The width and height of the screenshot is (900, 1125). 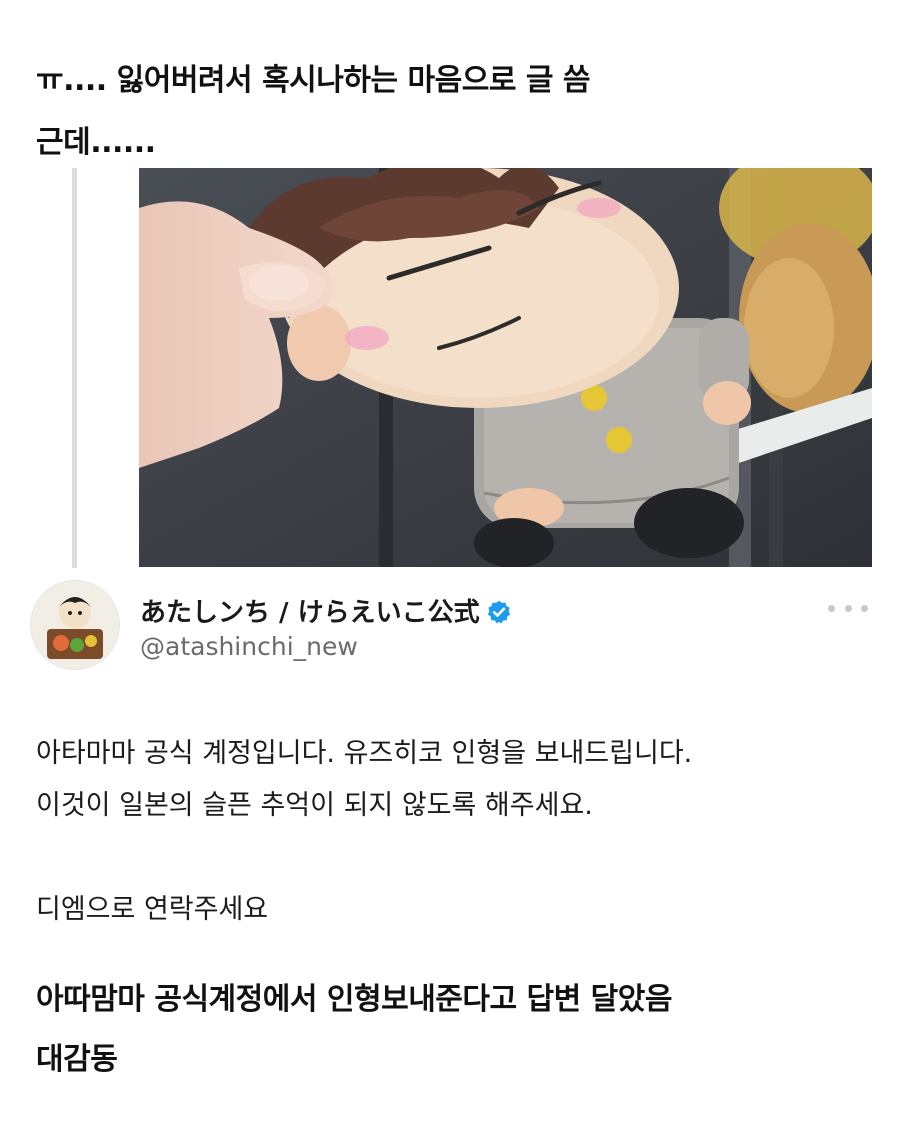 I want to click on quote-divider, so click(x=74, y=368).